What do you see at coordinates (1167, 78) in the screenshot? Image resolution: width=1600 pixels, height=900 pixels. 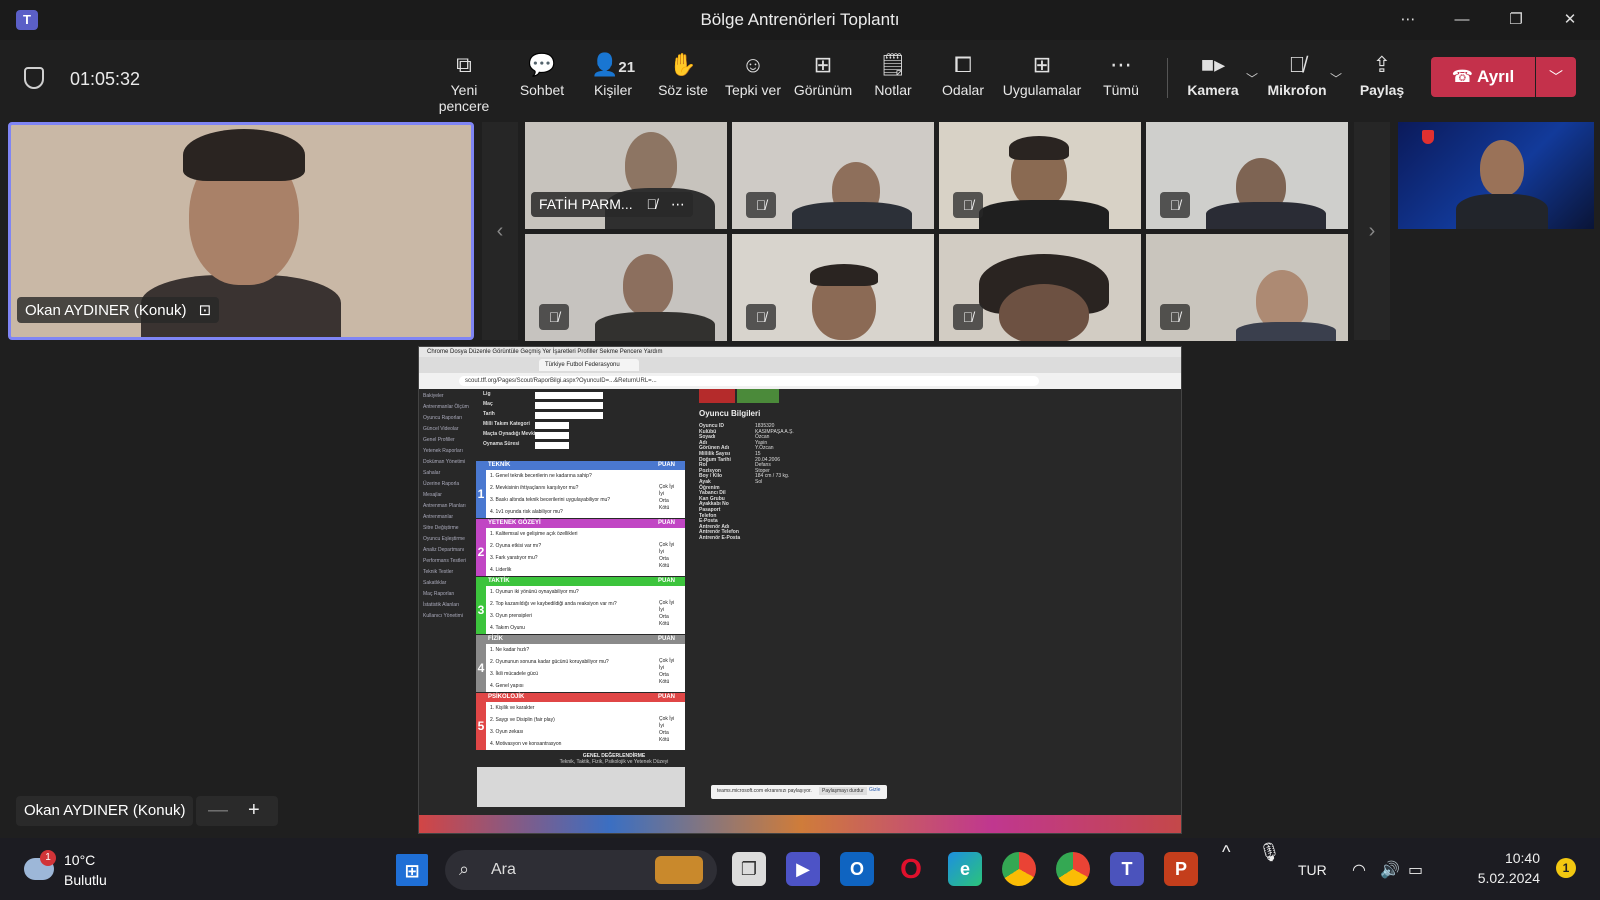 I see `toolbar-divider` at bounding box center [1167, 78].